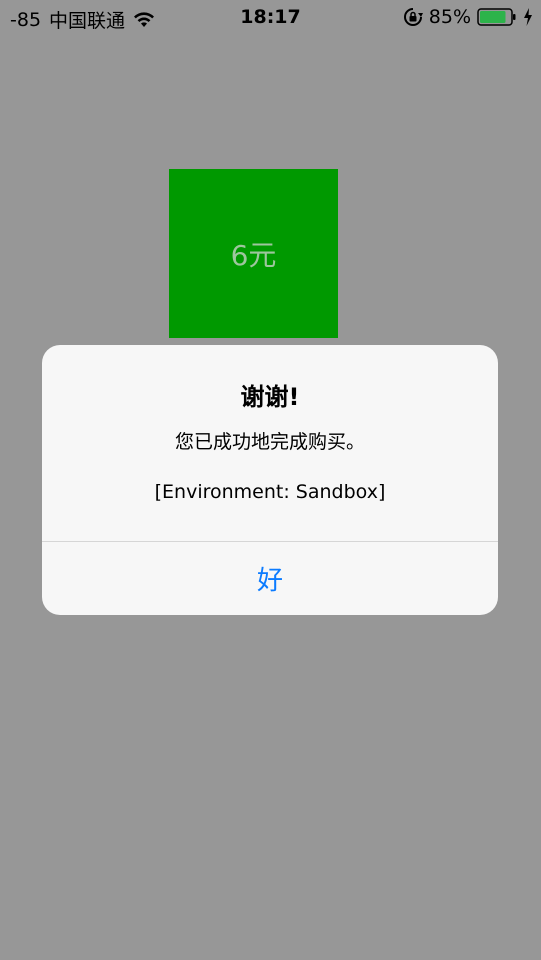  Describe the element at coordinates (270, 18) in the screenshot. I see `status-bar: -85 中国联通 18:17 85%` at that location.